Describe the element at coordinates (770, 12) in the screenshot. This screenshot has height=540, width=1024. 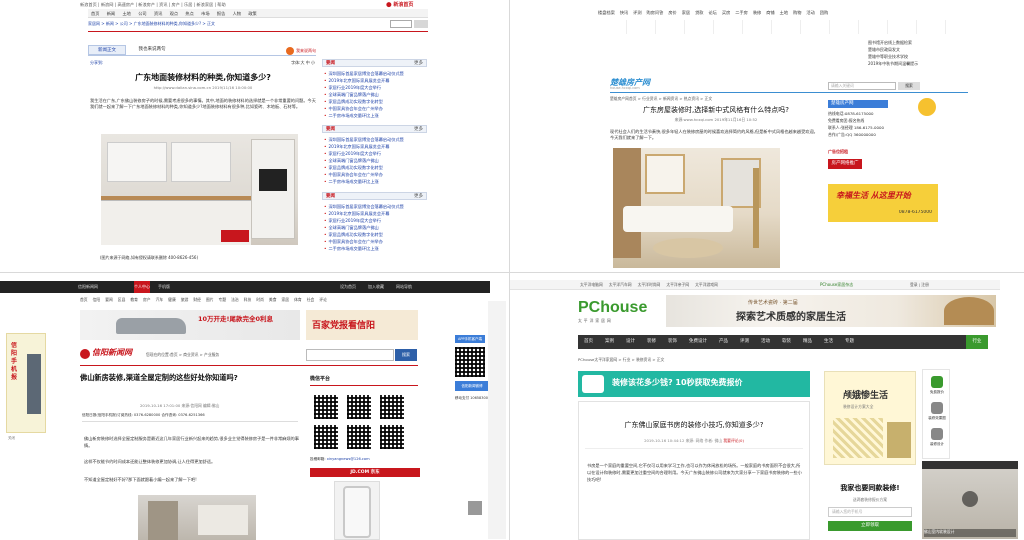
I see `chuxiong-nav-item: 商铺` at that location.